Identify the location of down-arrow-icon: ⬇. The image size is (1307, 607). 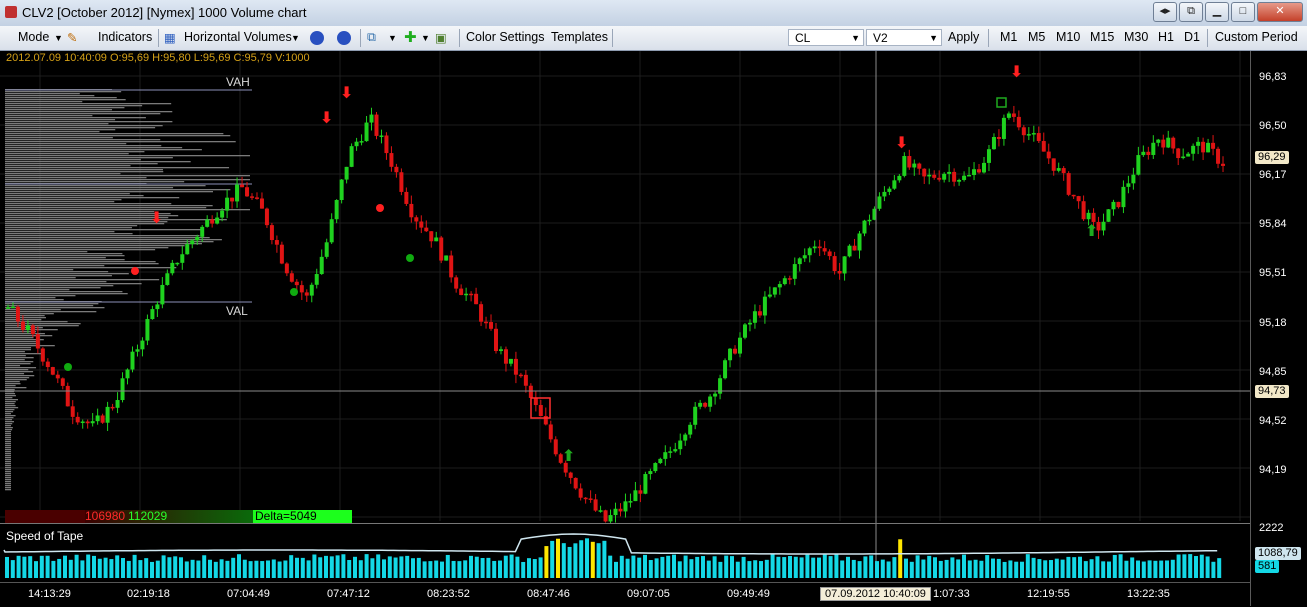
(346, 92).